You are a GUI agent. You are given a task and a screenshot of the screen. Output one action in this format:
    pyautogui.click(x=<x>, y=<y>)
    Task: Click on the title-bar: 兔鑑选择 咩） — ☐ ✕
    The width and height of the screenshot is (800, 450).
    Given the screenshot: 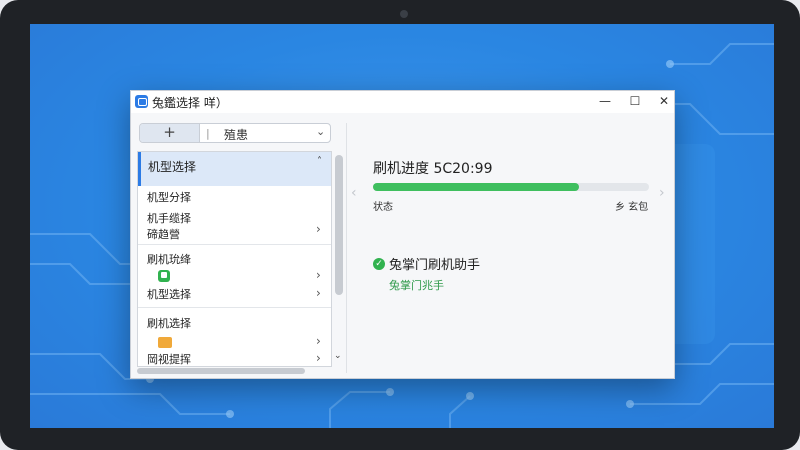 What is the action you would take?
    pyautogui.click(x=402, y=102)
    